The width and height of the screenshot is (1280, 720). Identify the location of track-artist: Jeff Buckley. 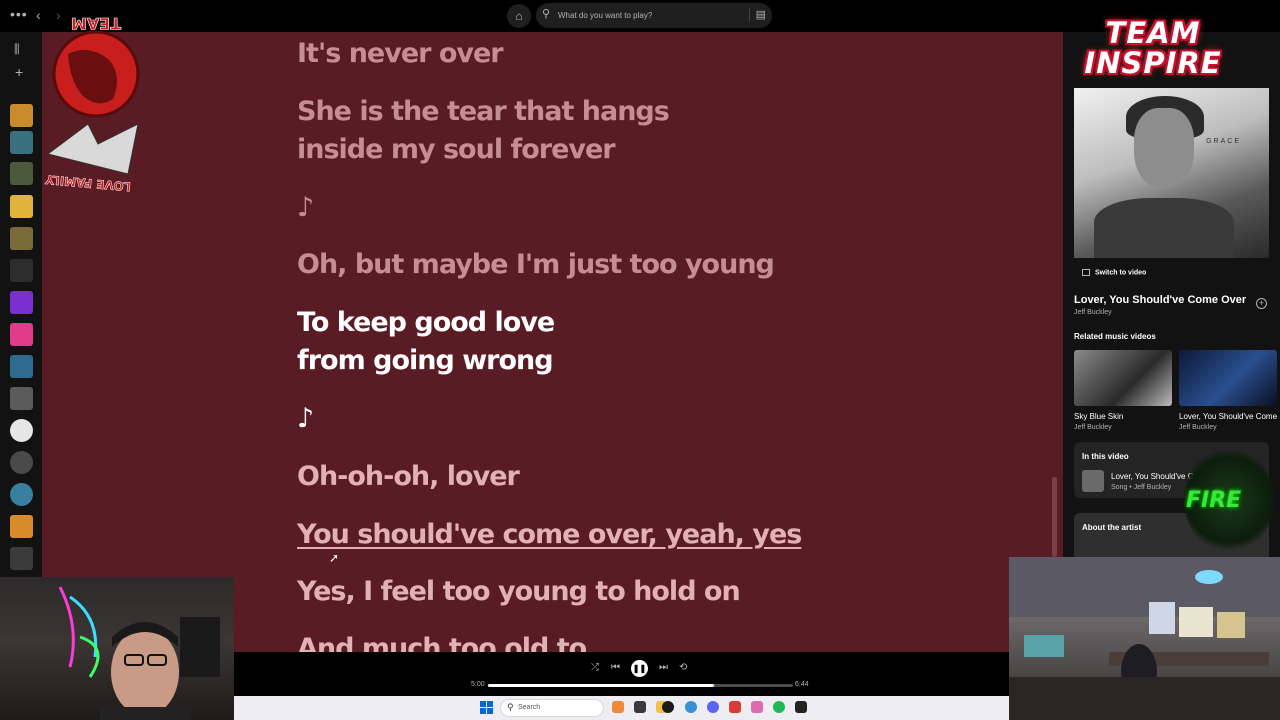
(1093, 312).